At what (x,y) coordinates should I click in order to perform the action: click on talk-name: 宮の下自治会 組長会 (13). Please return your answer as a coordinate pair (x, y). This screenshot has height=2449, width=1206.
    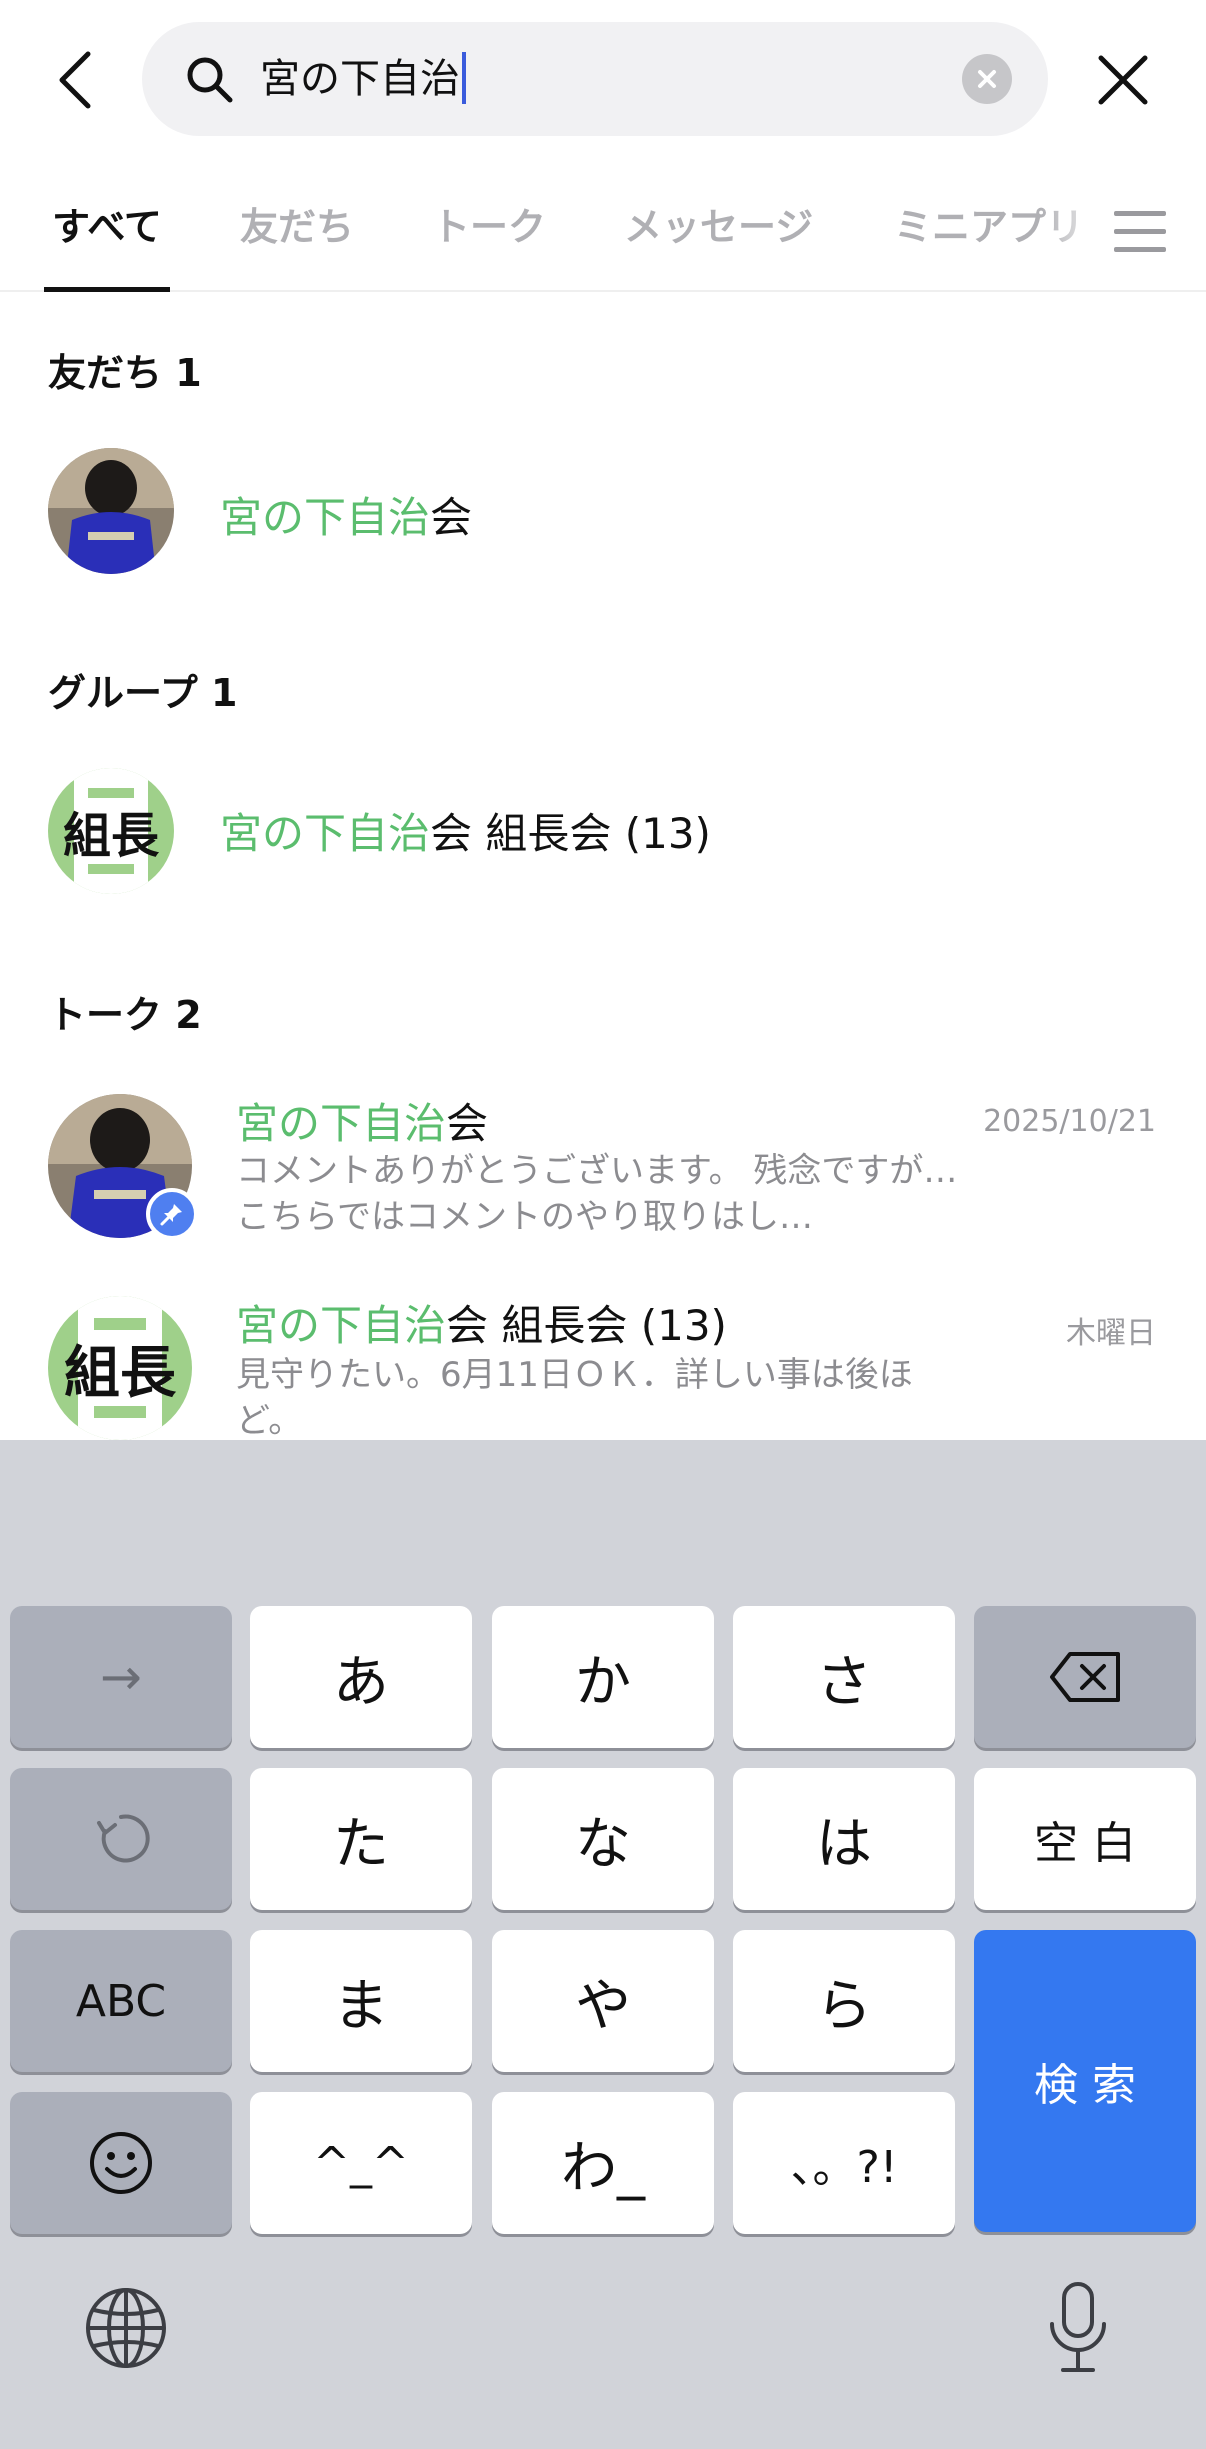
    Looking at the image, I should click on (481, 1322).